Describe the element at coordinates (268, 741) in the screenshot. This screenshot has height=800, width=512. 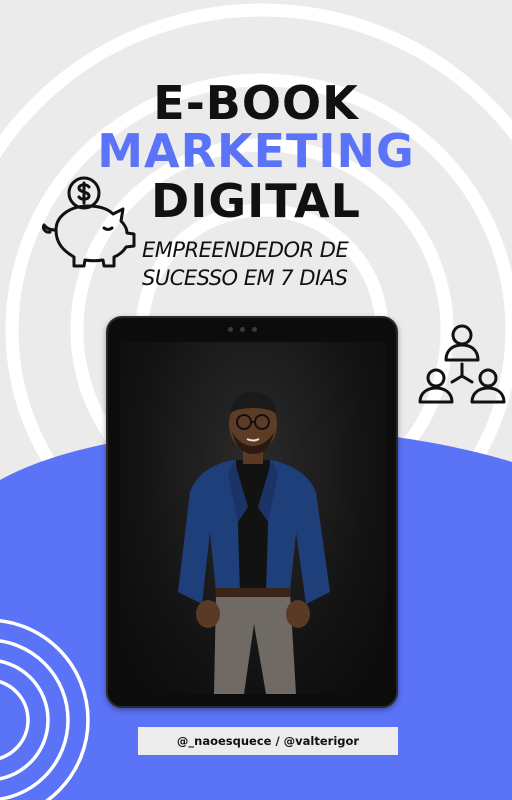
I see `social-handles-bar: @_naoesquece / @valterigor` at that location.